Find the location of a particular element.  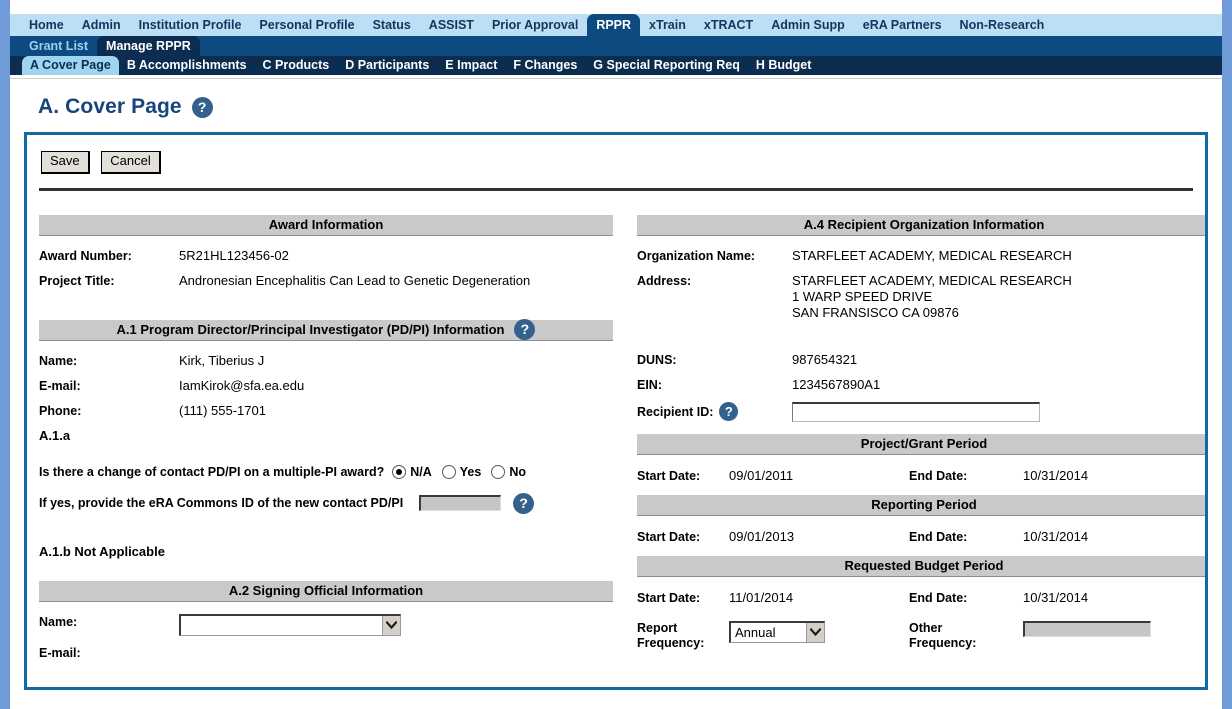

field-award-number: Award Number: 5R21HL123456-02 is located at coordinates (326, 256).